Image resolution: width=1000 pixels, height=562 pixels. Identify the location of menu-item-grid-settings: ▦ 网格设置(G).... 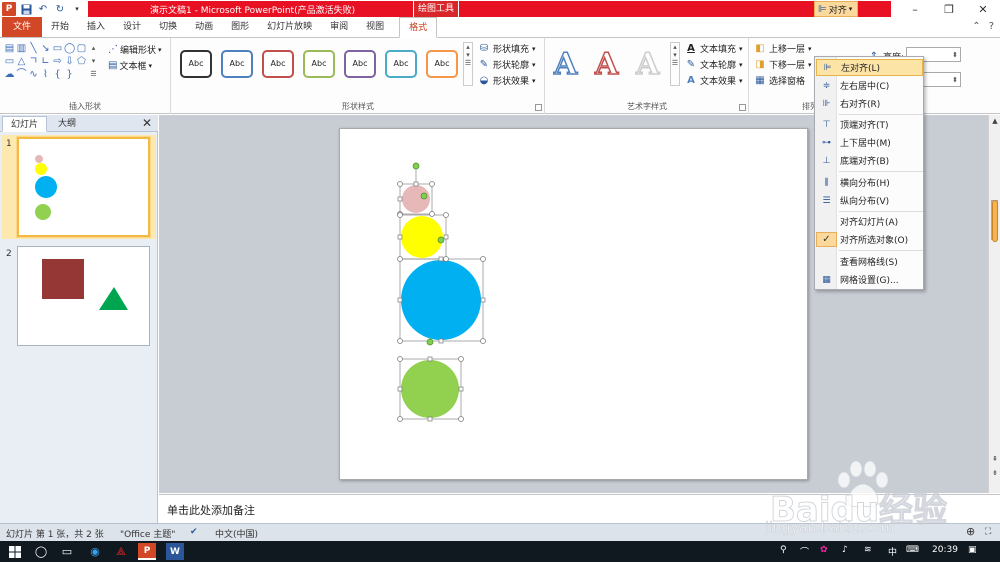
(869, 279).